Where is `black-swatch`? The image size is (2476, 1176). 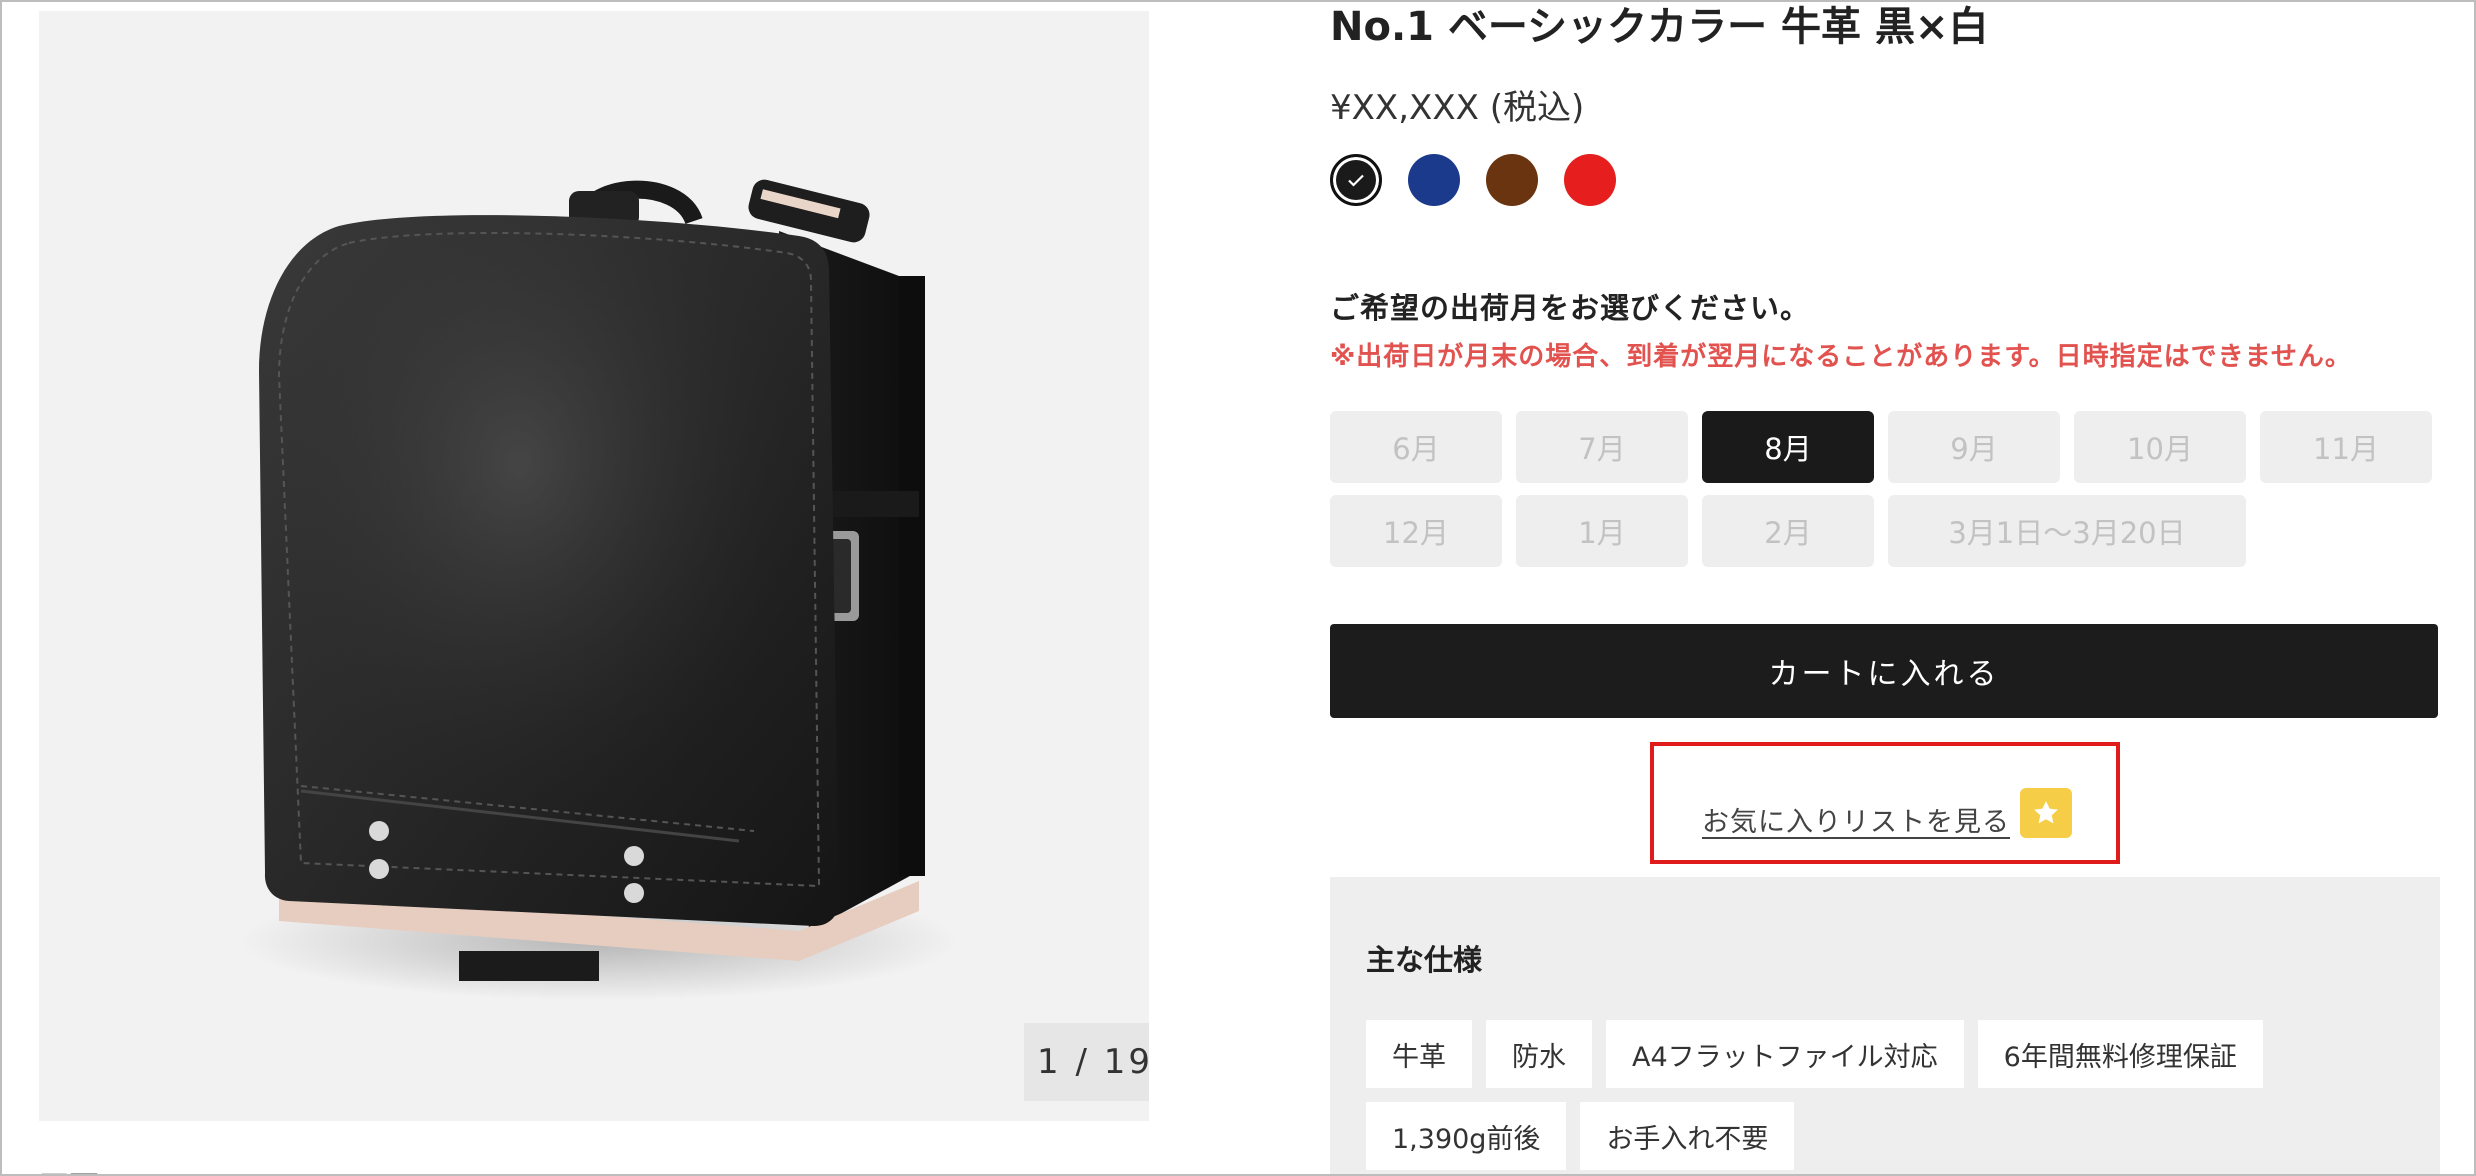
black-swatch is located at coordinates (1356, 180).